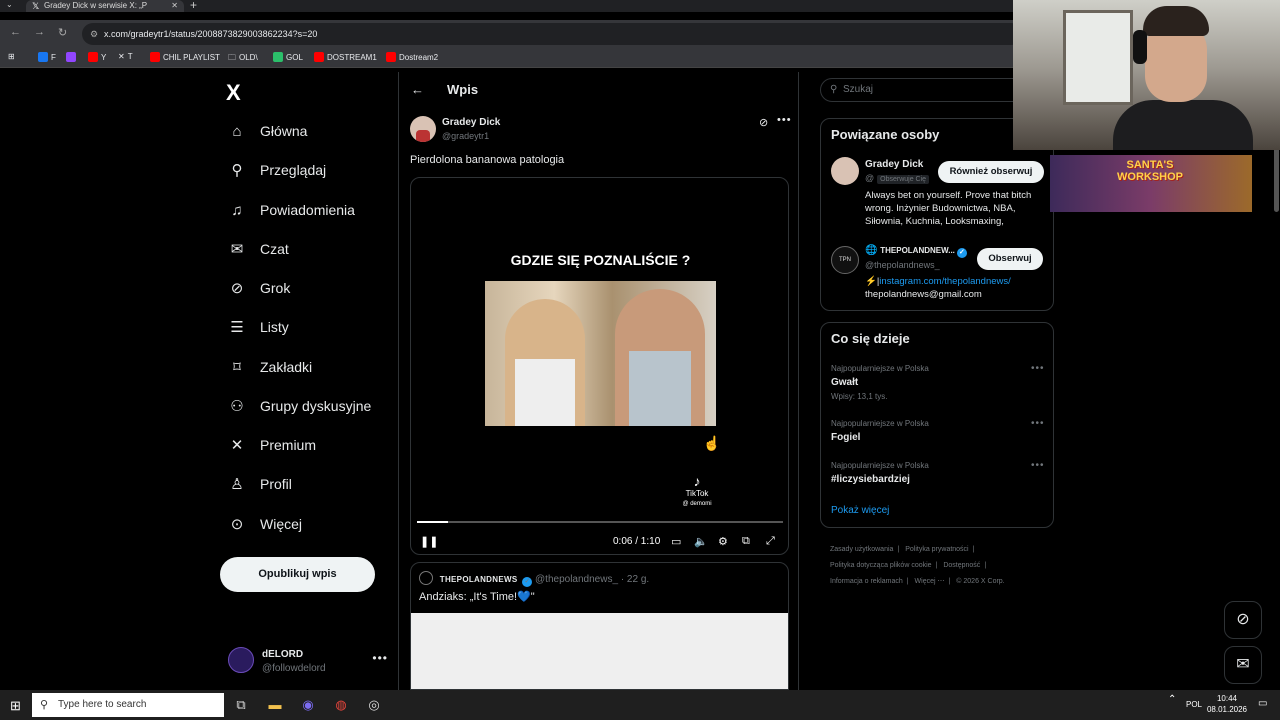 This screenshot has width=1280, height=720. Describe the element at coordinates (1140, 47) in the screenshot. I see `headset-icon` at that location.